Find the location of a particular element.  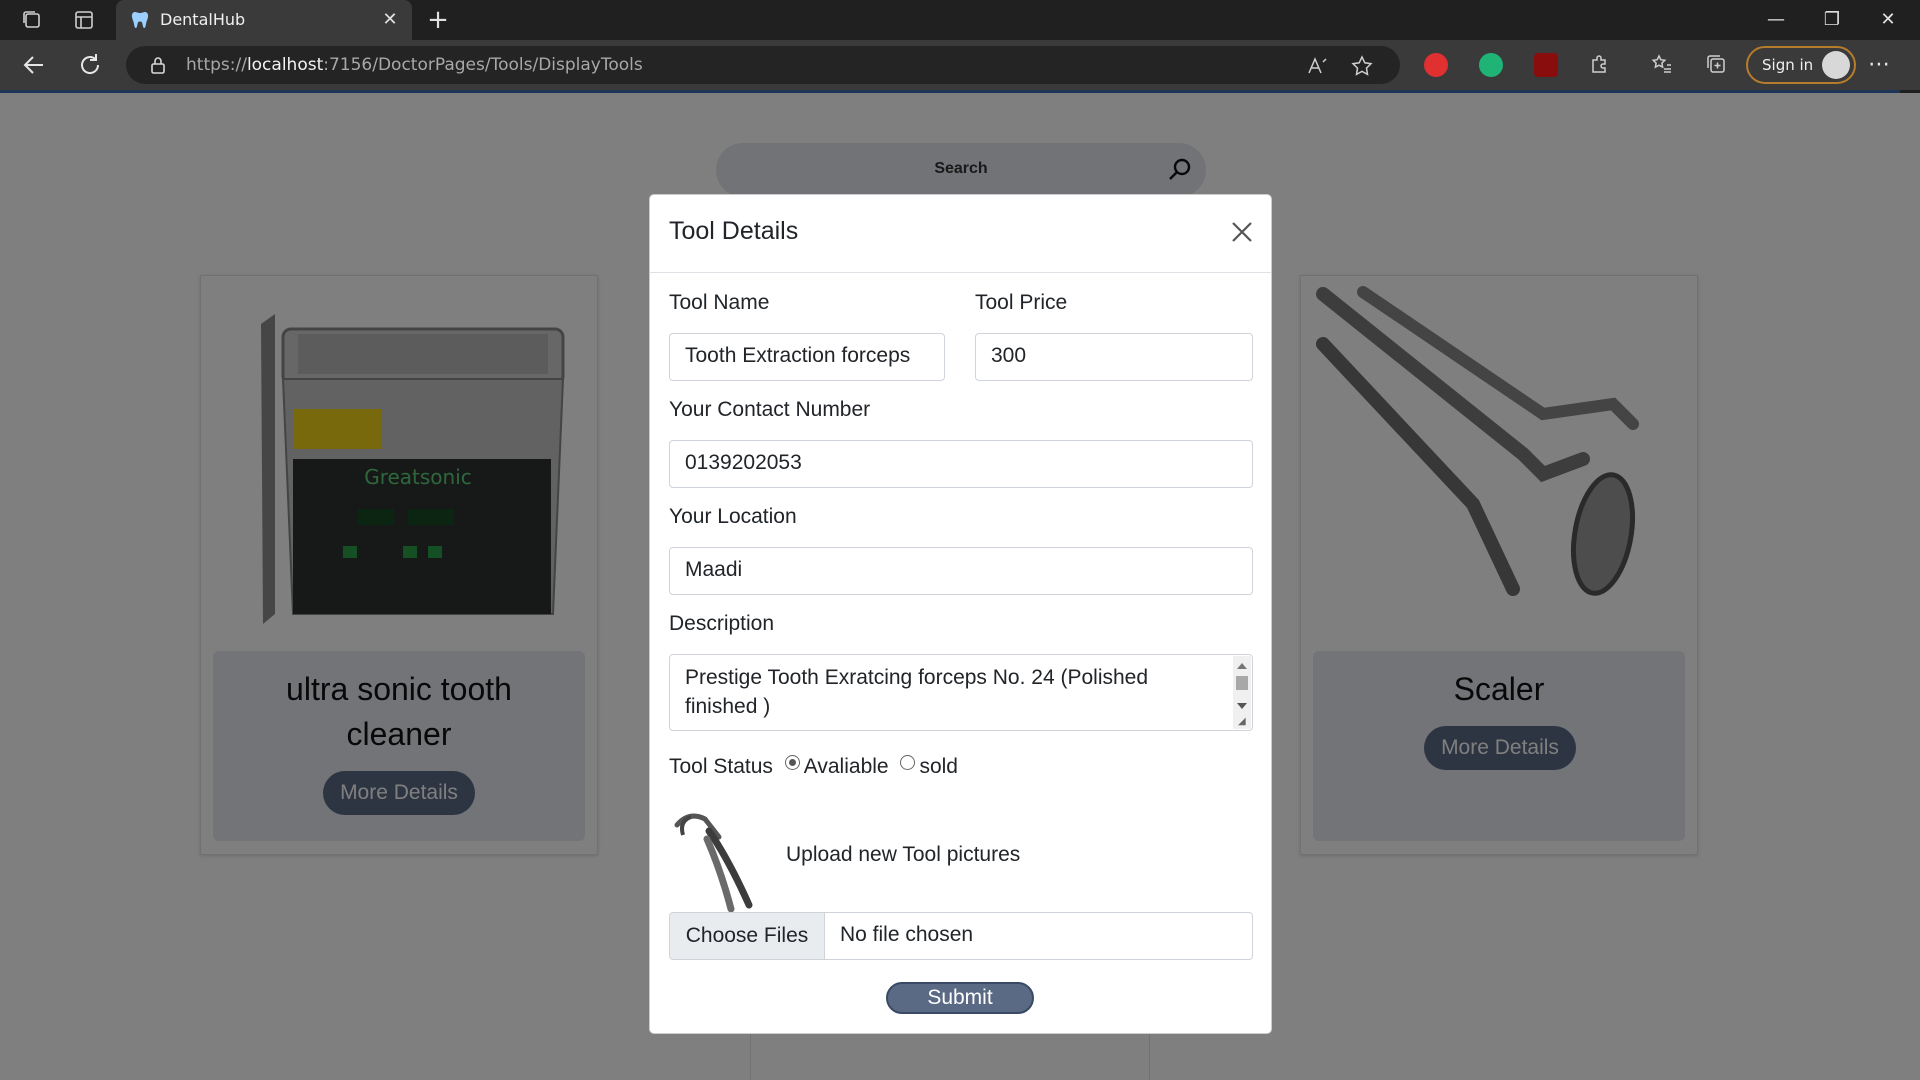

resize-grip-icon: ◢ is located at coordinates (1244, 722).